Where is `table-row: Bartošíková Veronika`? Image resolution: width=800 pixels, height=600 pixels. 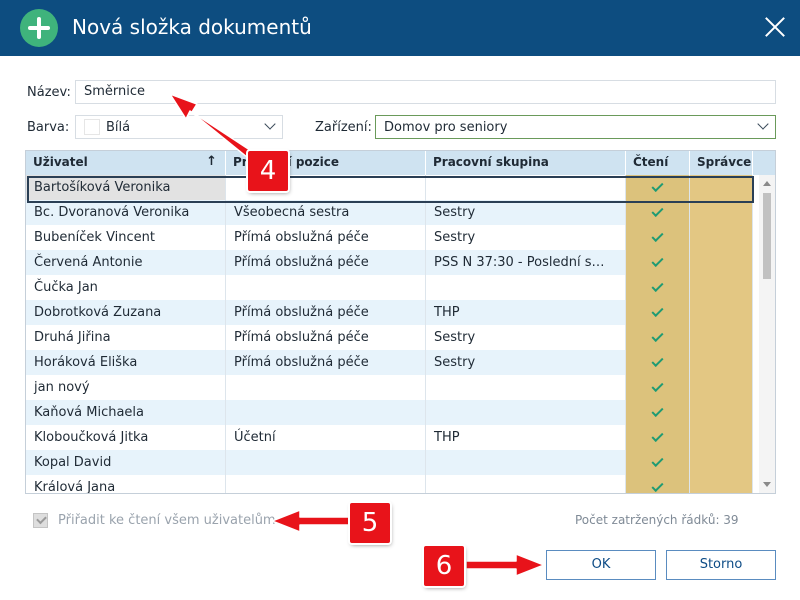
table-row: Bartošíková Veronika is located at coordinates (389, 187).